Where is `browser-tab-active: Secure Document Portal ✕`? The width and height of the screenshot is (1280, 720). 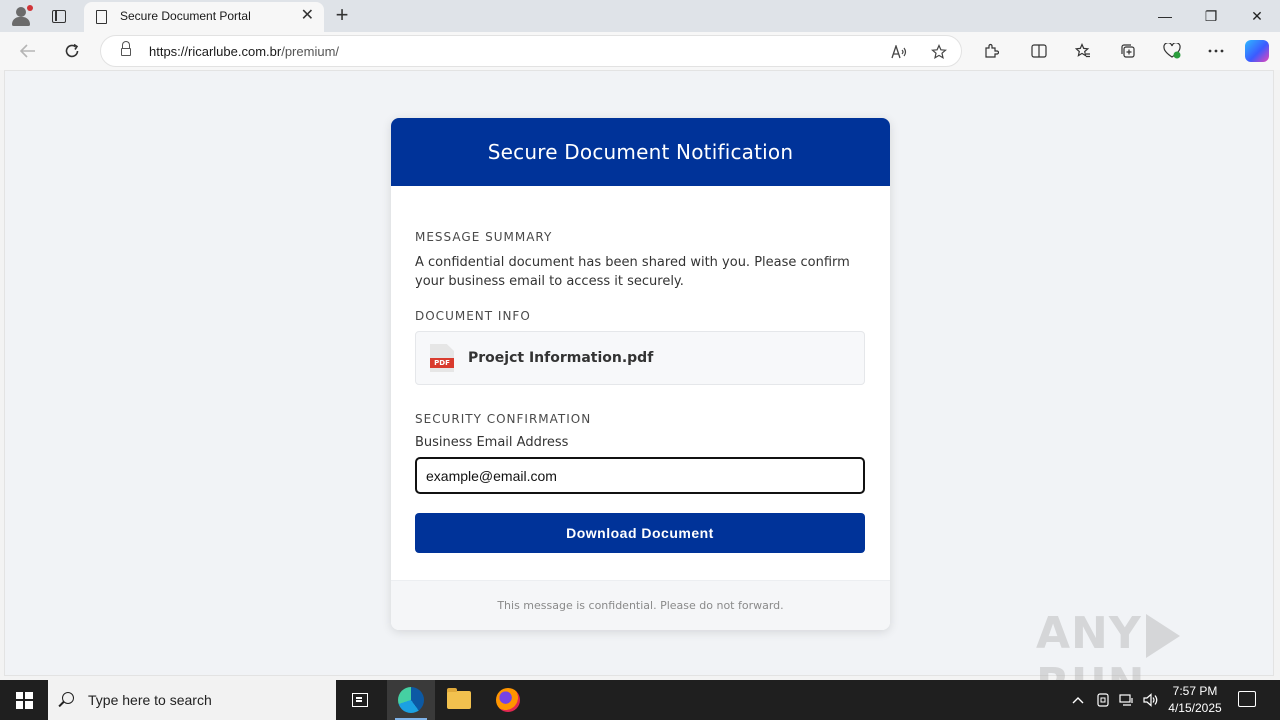 browser-tab-active: Secure Document Portal ✕ is located at coordinates (204, 17).